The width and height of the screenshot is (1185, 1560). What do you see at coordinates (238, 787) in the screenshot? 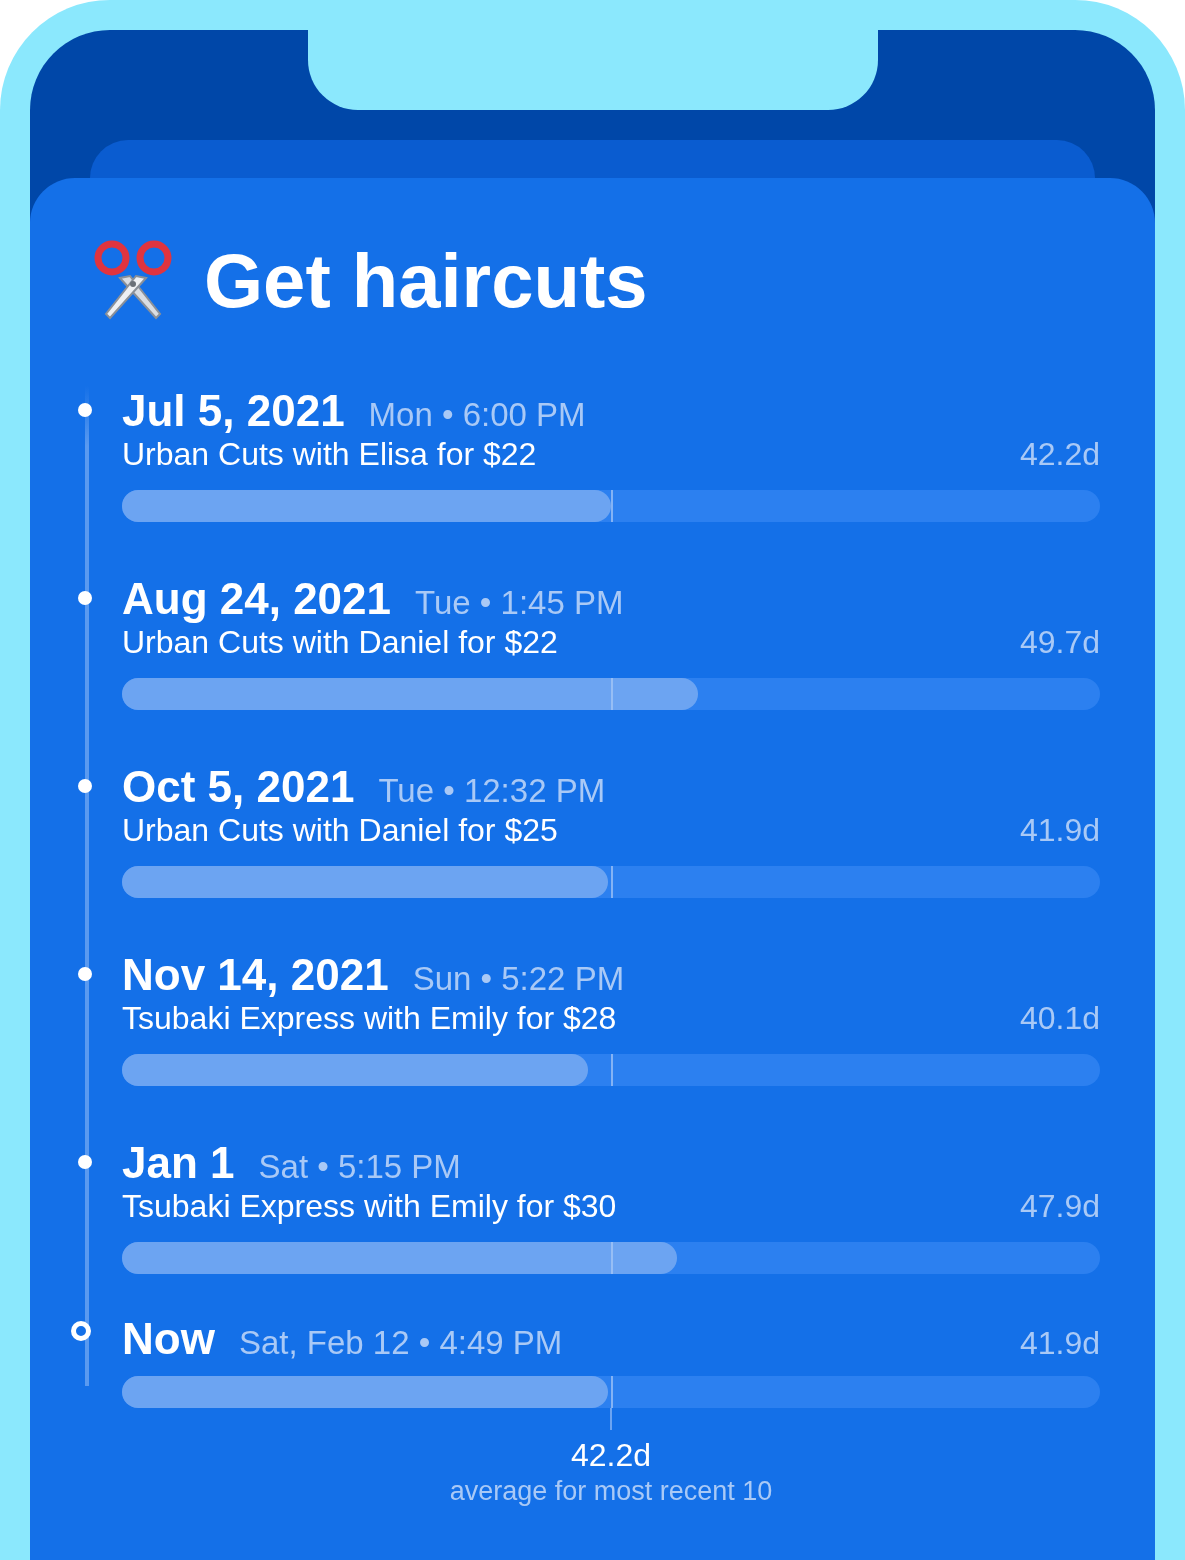
I see `entry-date: Oct 5, 2021` at bounding box center [238, 787].